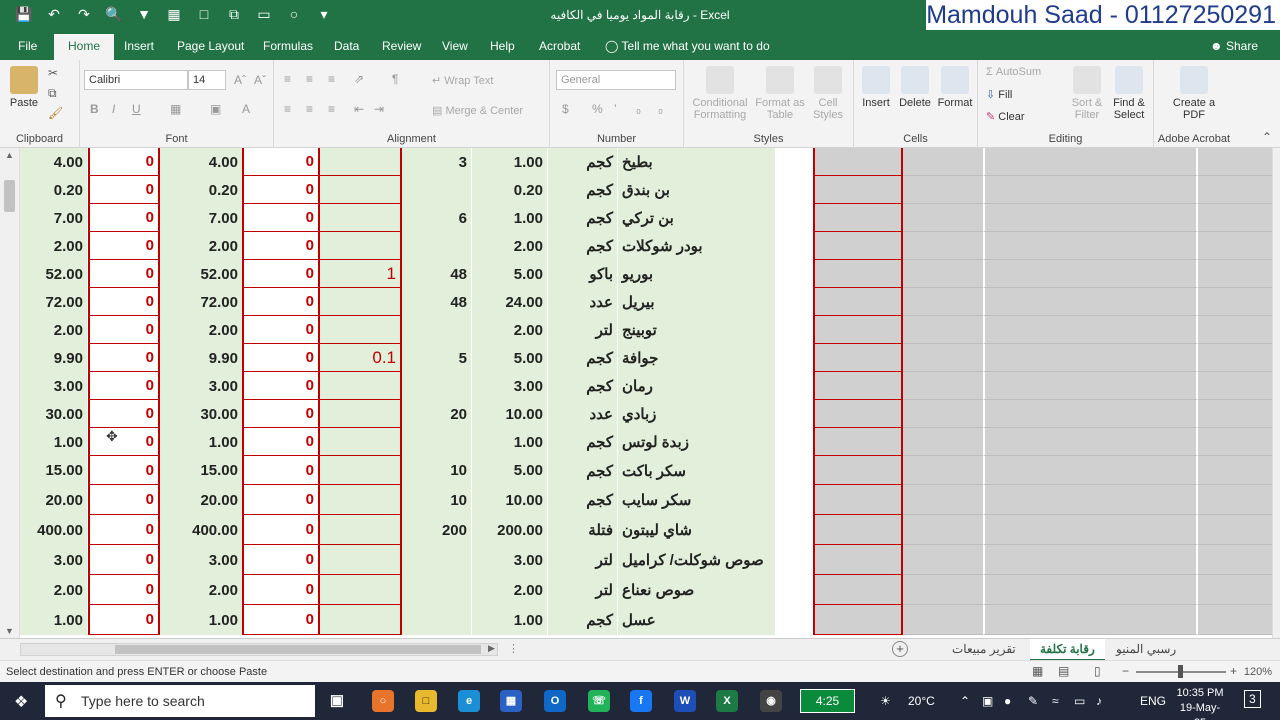  I want to click on cell-total: 72.00, so click(54, 302).